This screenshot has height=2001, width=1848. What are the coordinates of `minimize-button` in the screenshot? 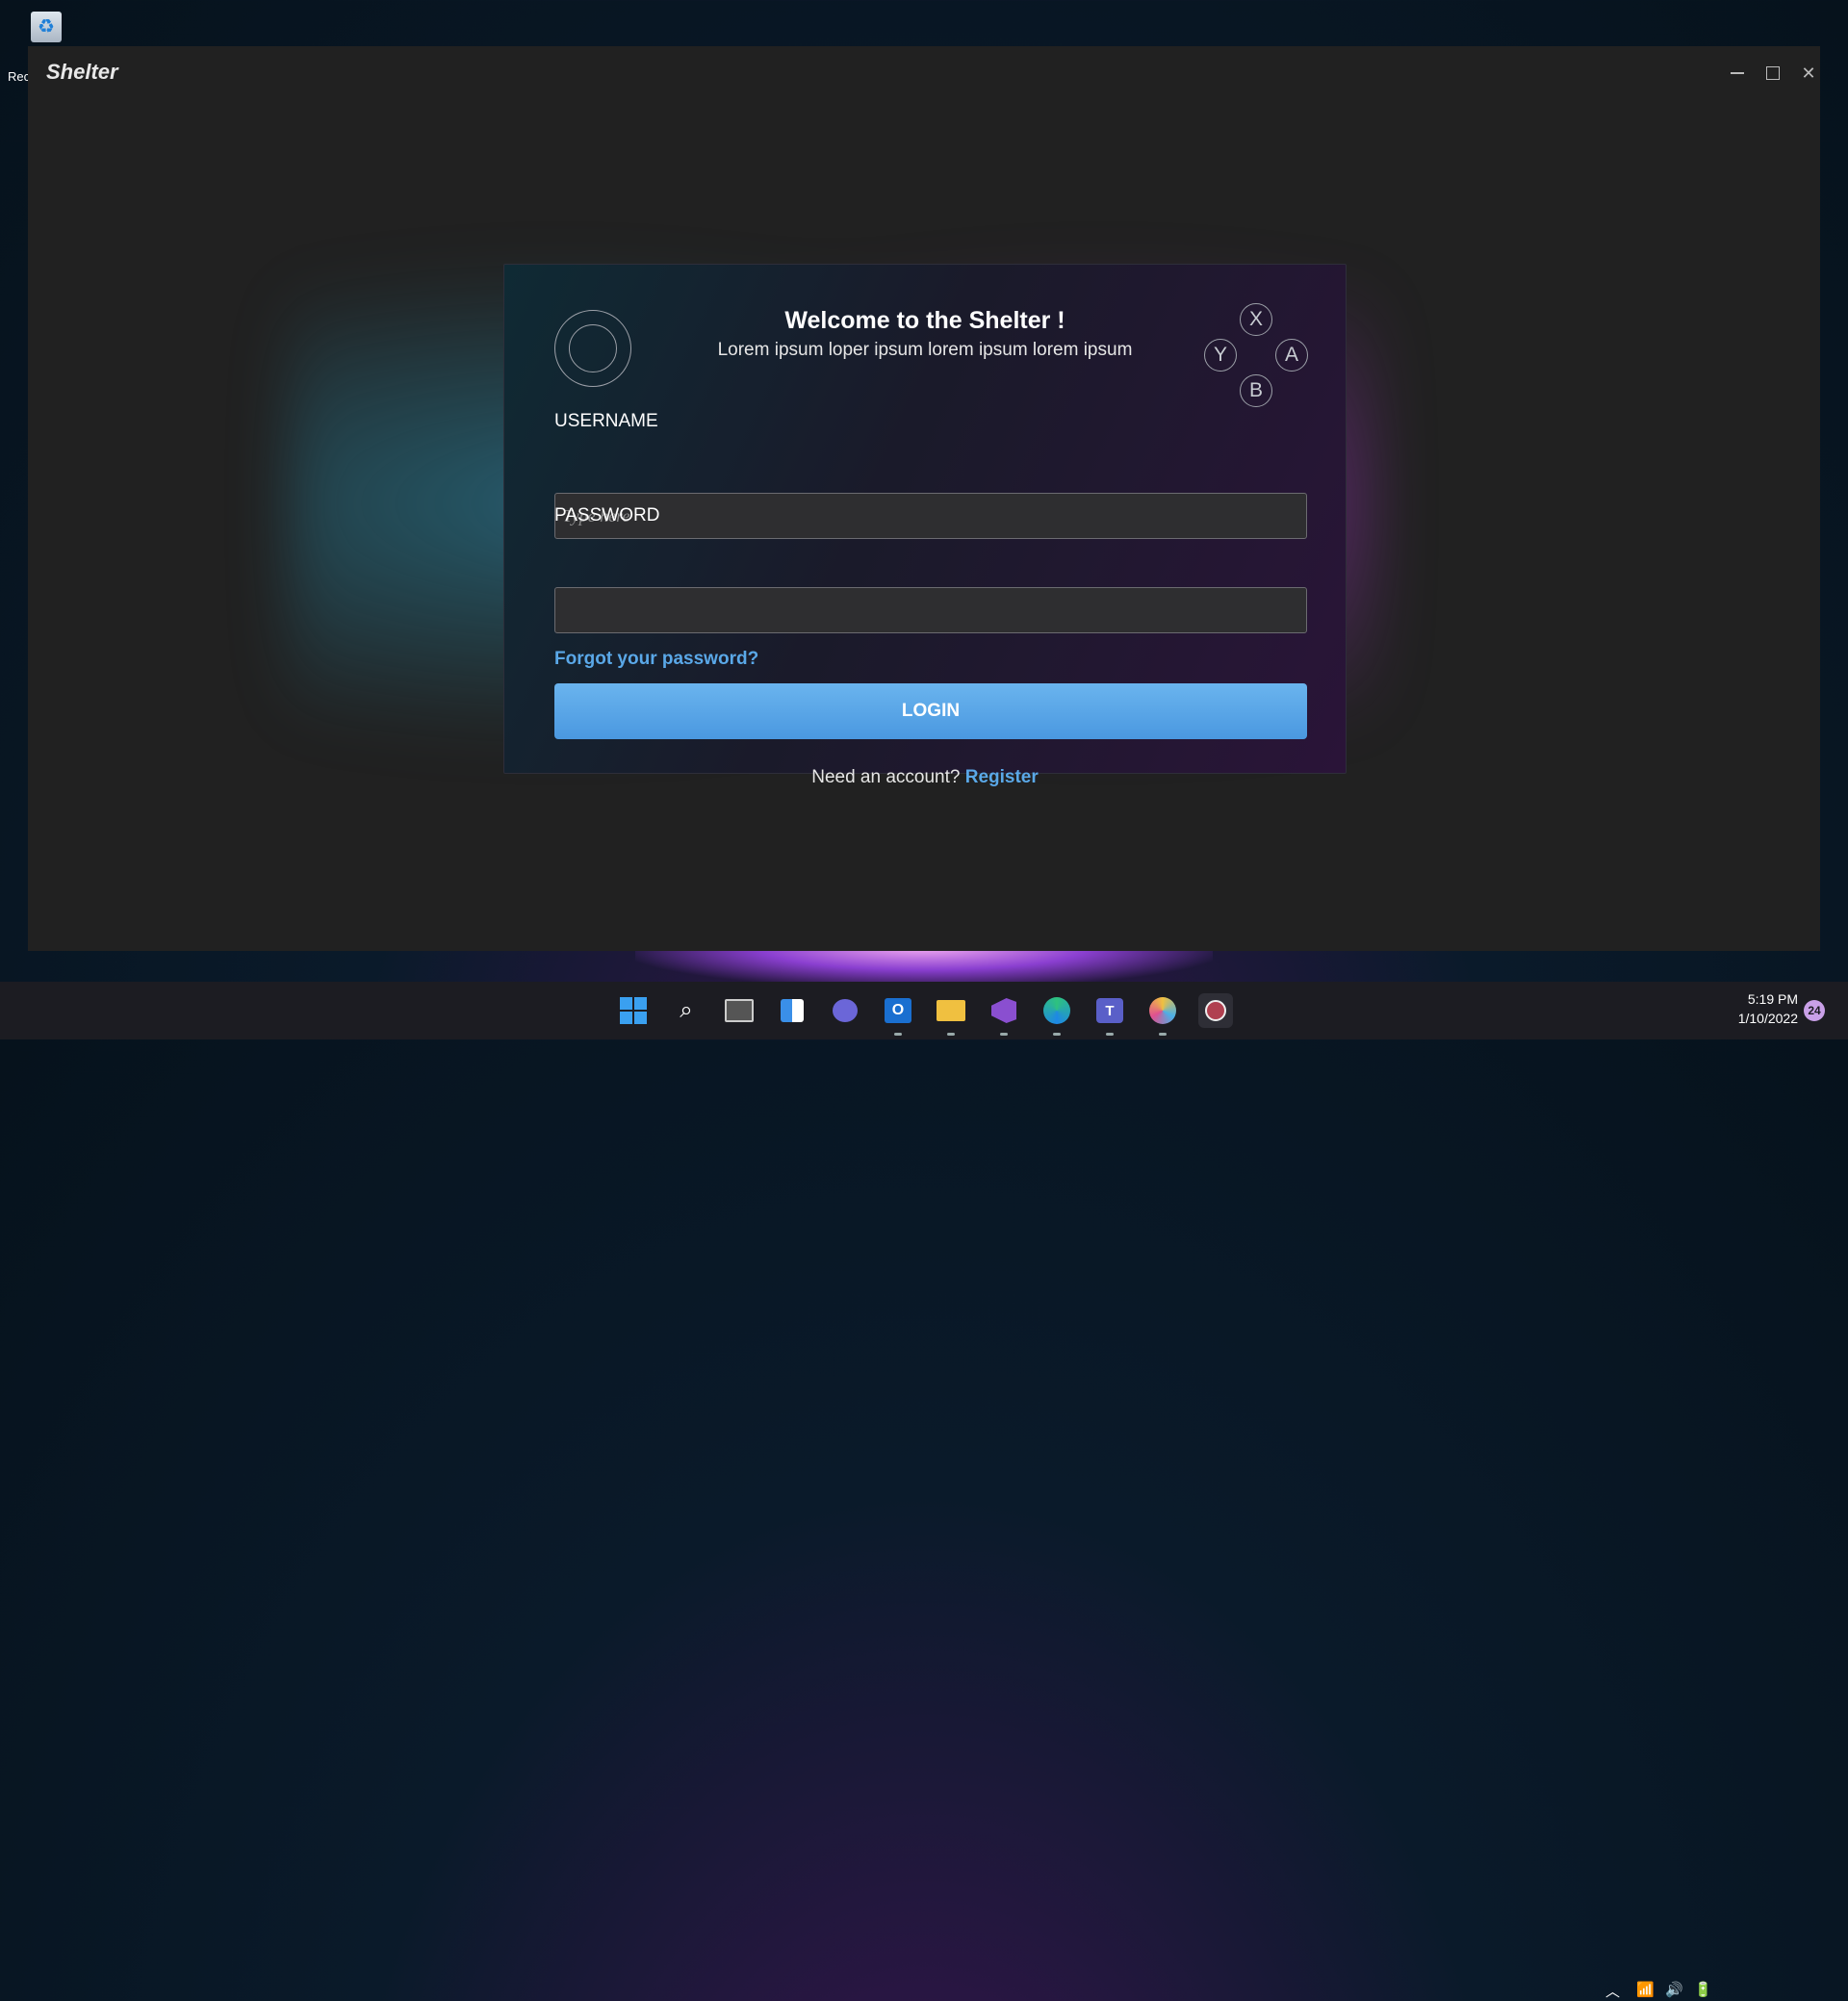 It's located at (1737, 73).